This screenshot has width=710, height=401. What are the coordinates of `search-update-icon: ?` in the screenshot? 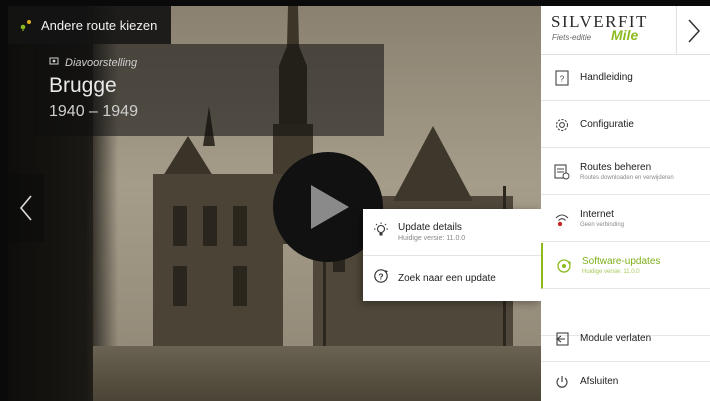 It's located at (381, 278).